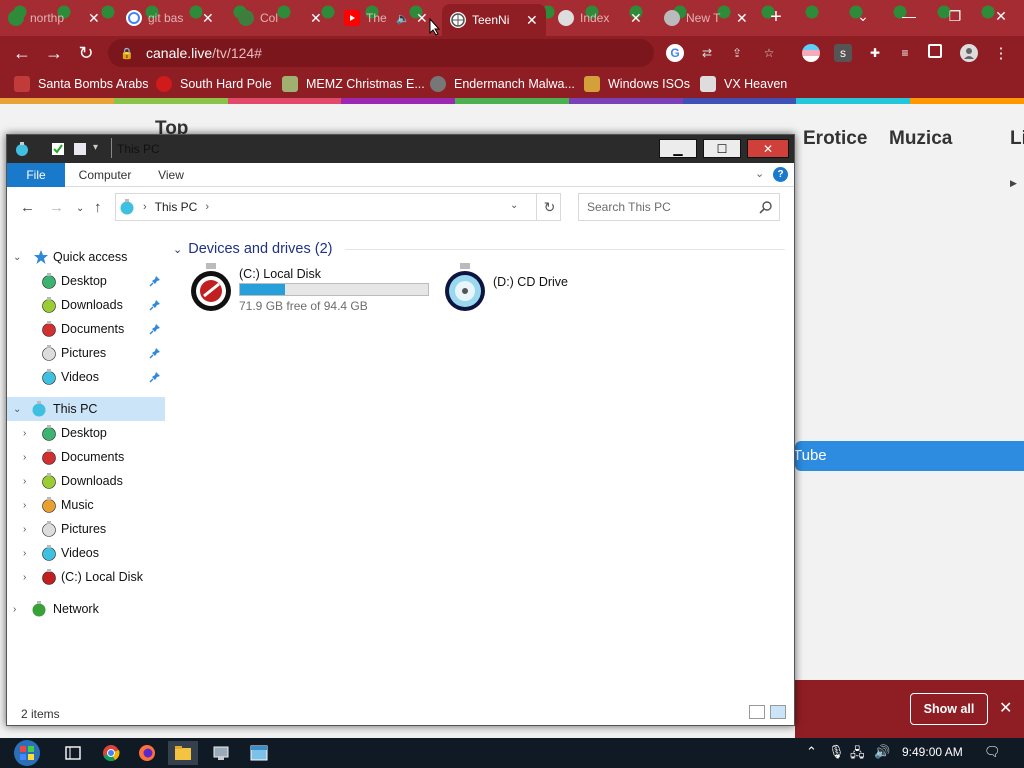 Image resolution: width=1024 pixels, height=768 pixels. What do you see at coordinates (86, 257) in the screenshot?
I see `nav-quick-access: ⌄ Quick access` at bounding box center [86, 257].